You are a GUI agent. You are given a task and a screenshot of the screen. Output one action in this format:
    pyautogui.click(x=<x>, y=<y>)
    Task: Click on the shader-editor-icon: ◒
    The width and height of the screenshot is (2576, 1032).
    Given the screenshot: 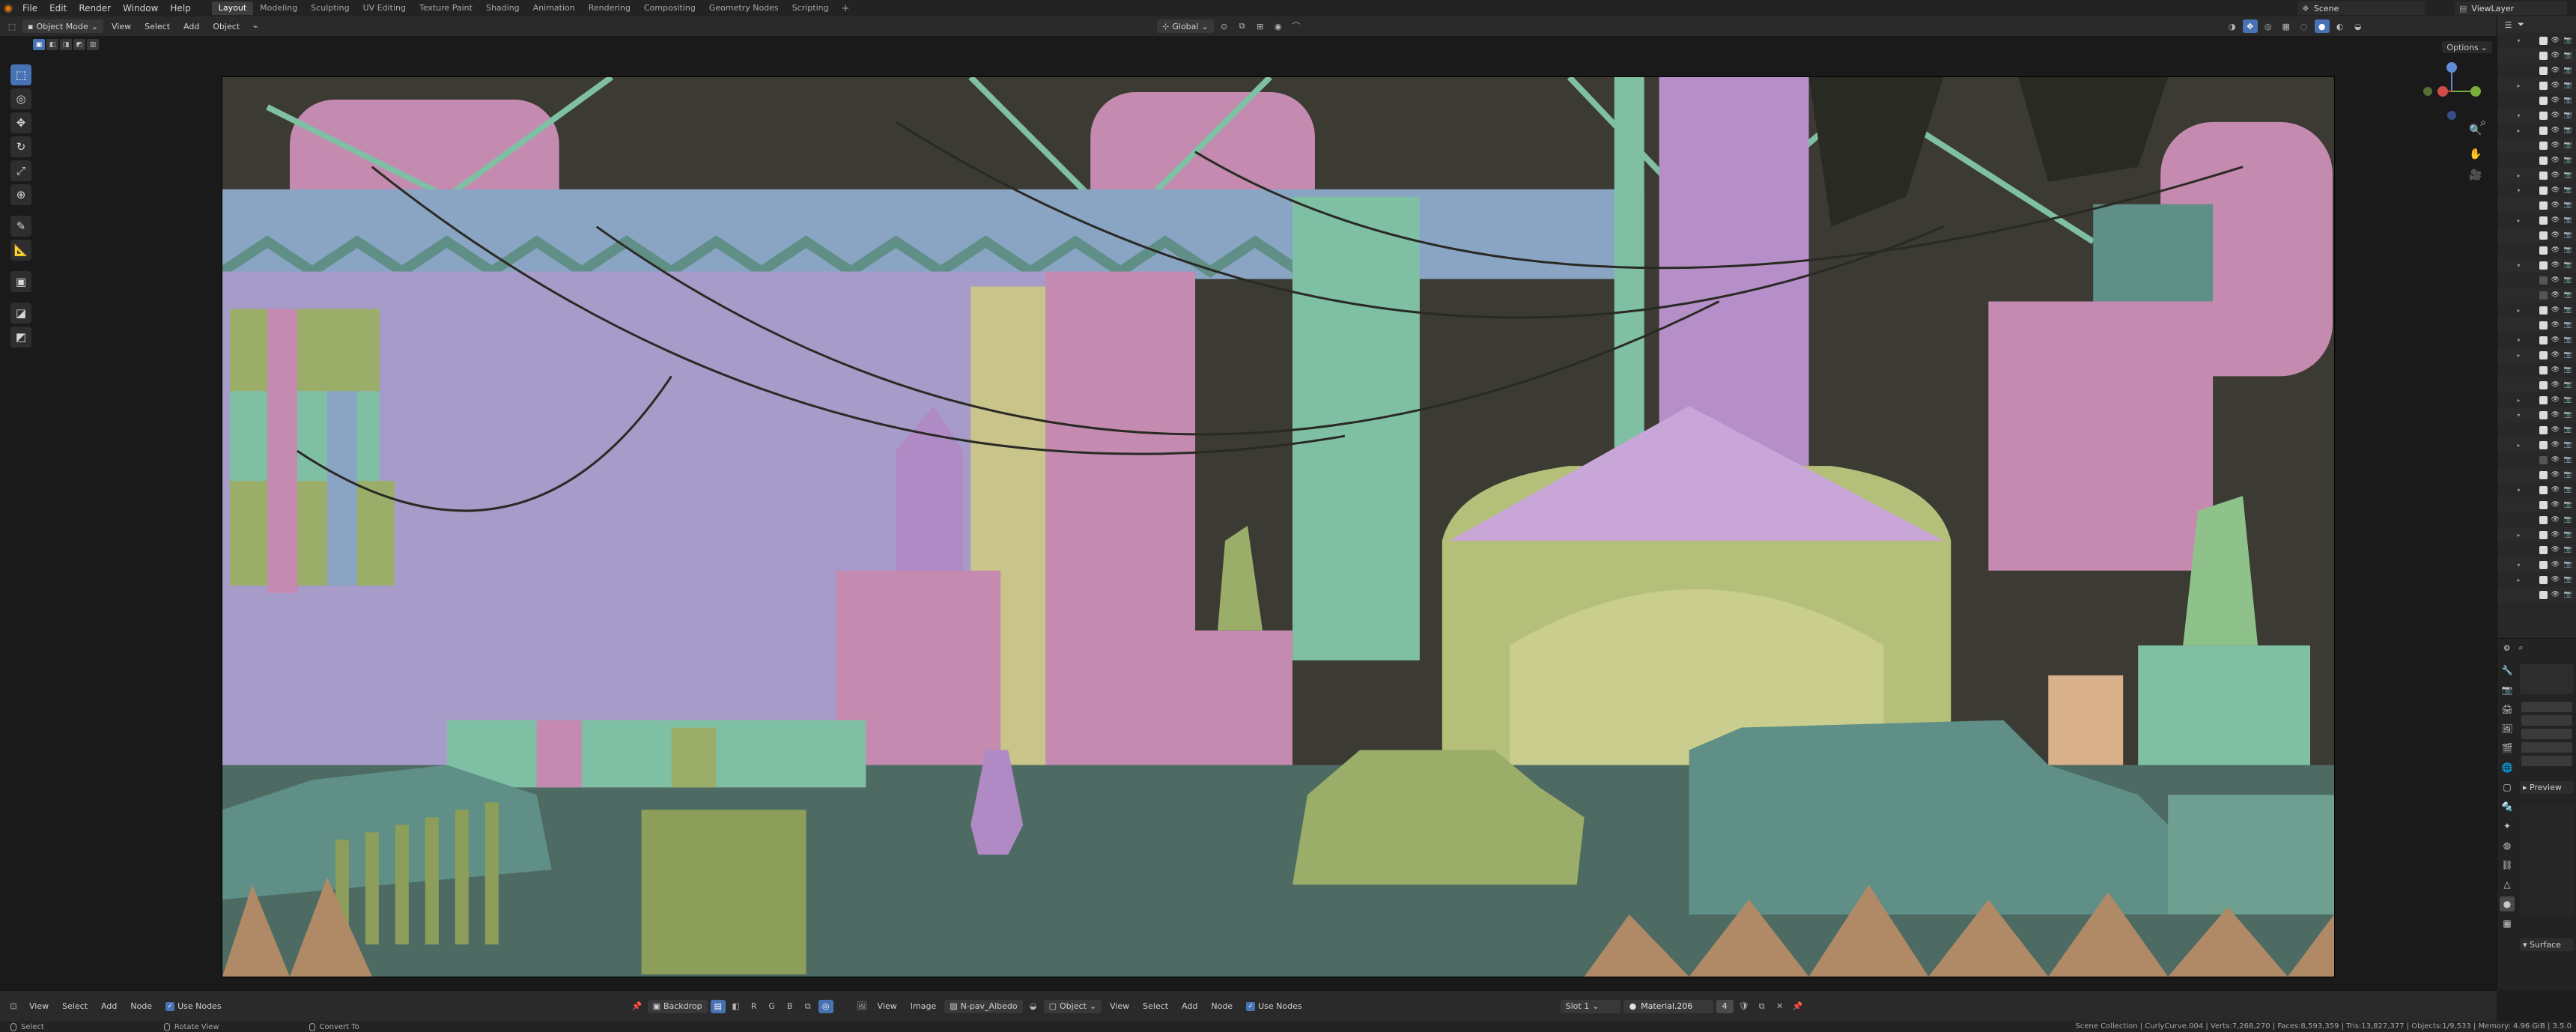 What is the action you would take?
    pyautogui.click(x=1033, y=1006)
    